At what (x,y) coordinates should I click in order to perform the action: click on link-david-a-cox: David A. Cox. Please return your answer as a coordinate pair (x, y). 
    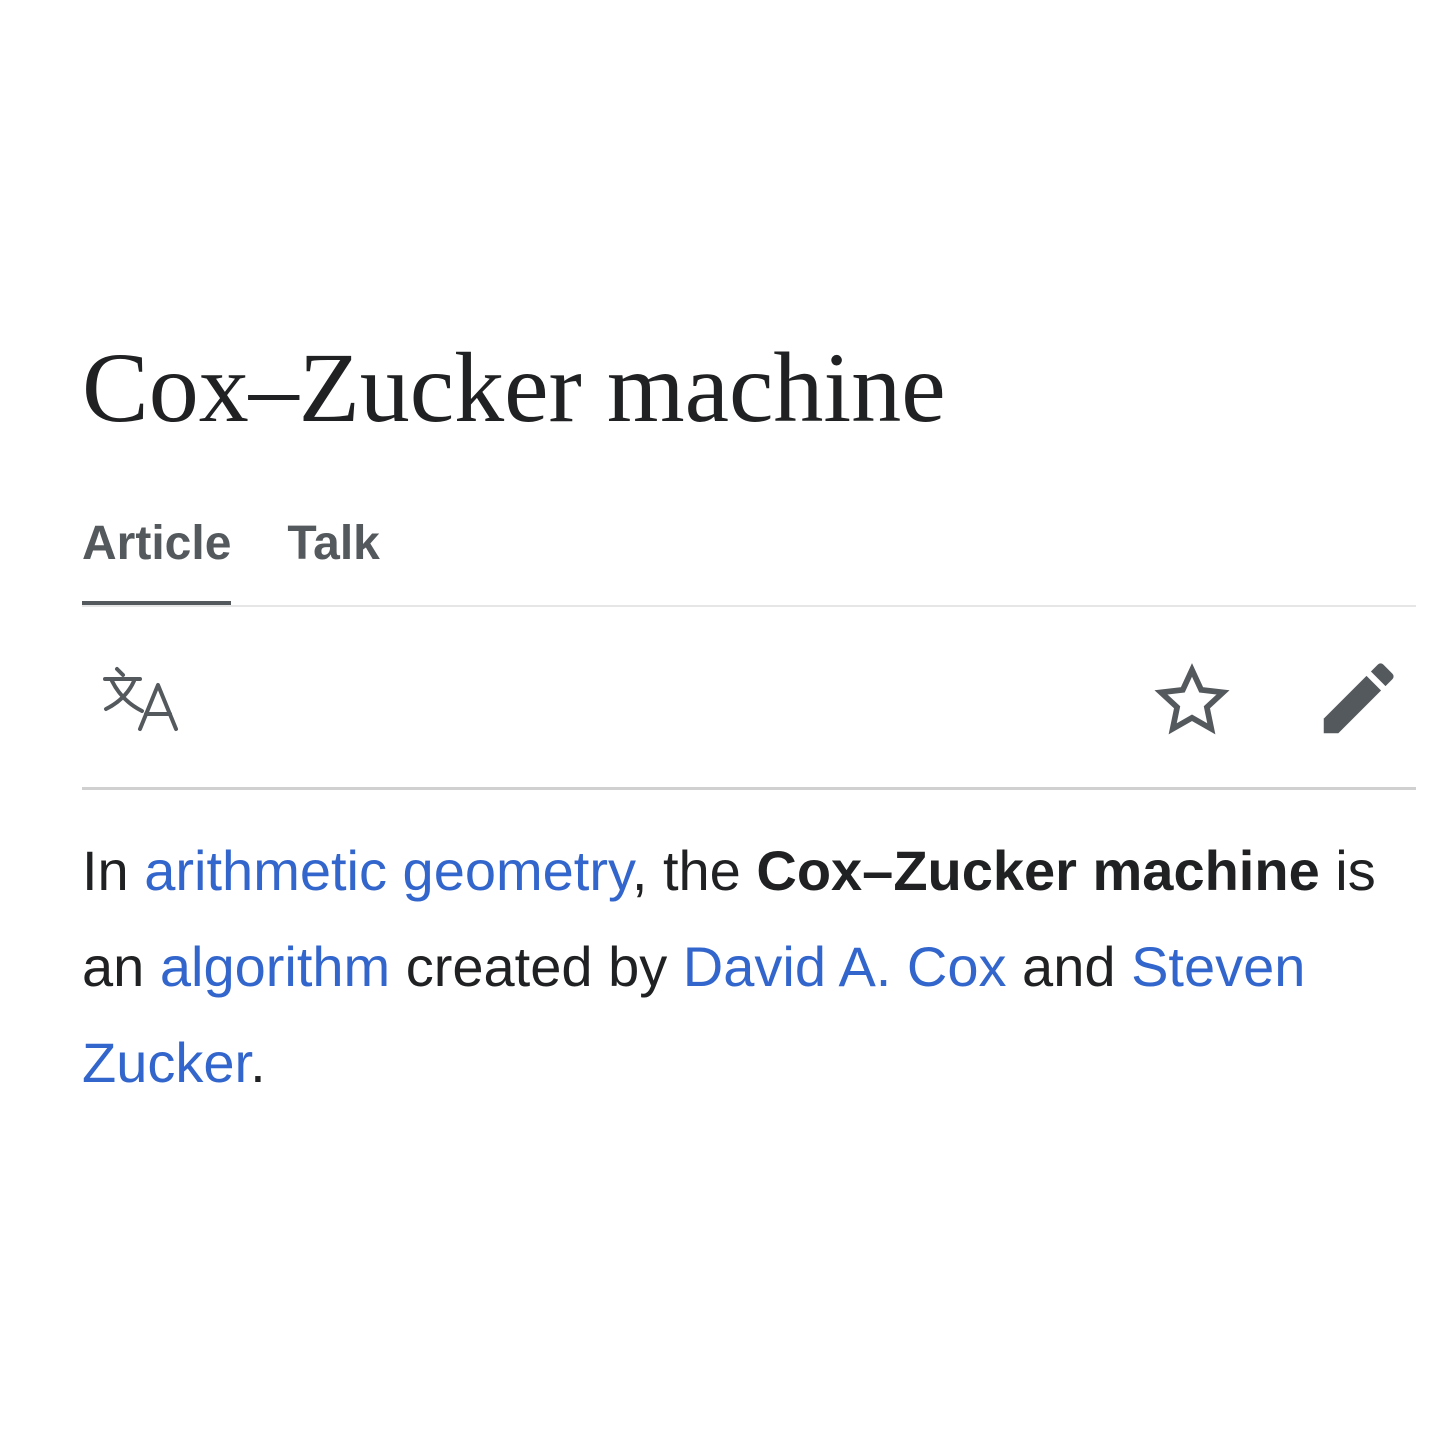
    Looking at the image, I should click on (845, 966).